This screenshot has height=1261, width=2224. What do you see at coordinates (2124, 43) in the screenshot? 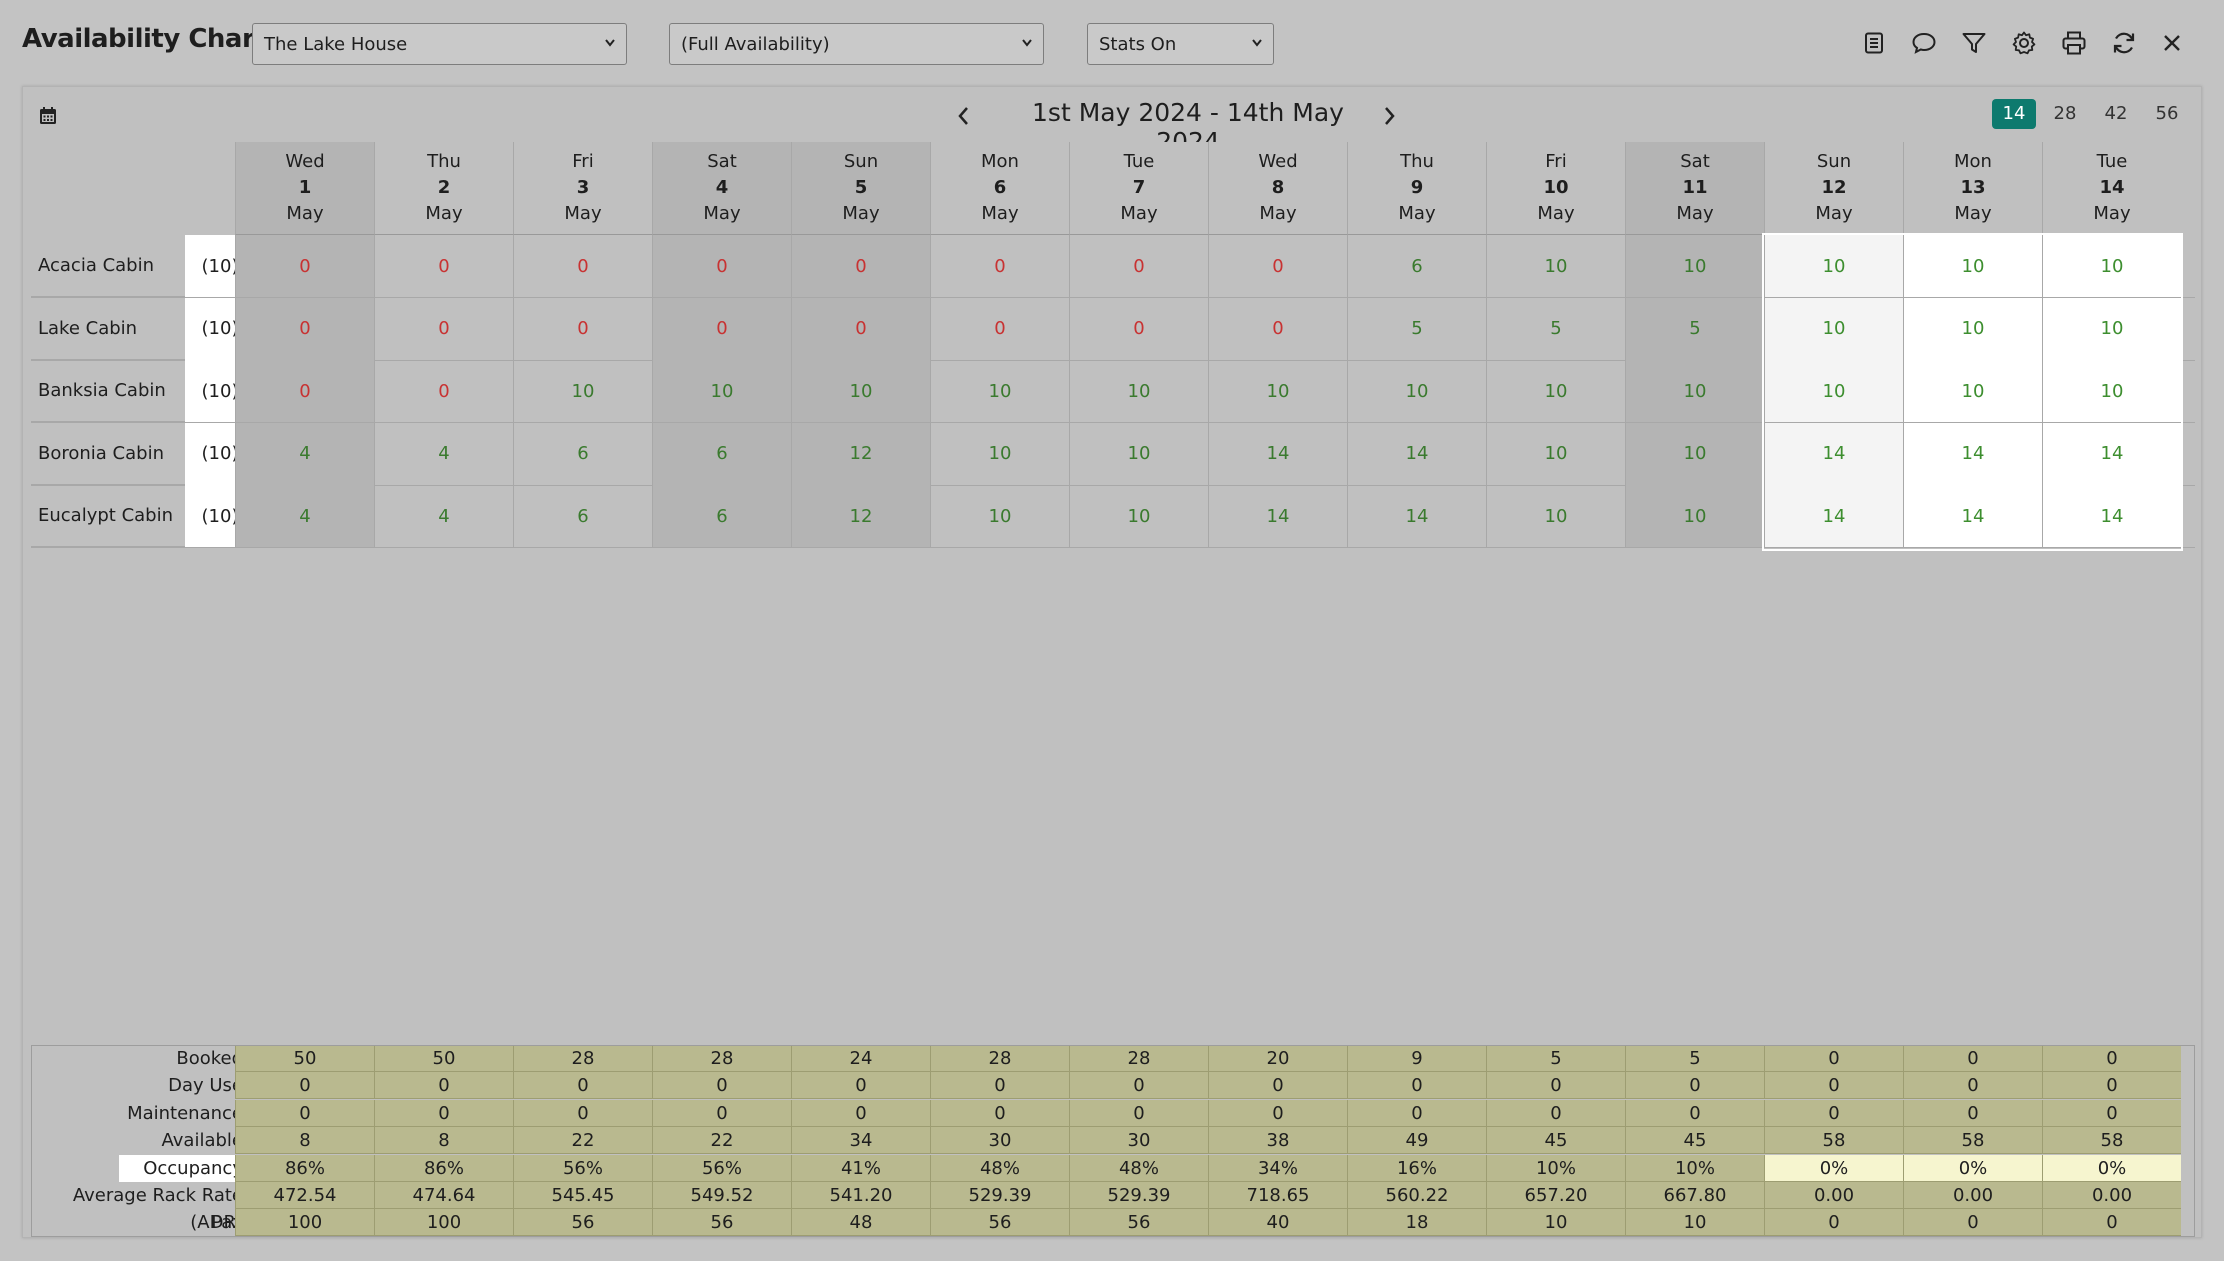
I see `refresh-button` at bounding box center [2124, 43].